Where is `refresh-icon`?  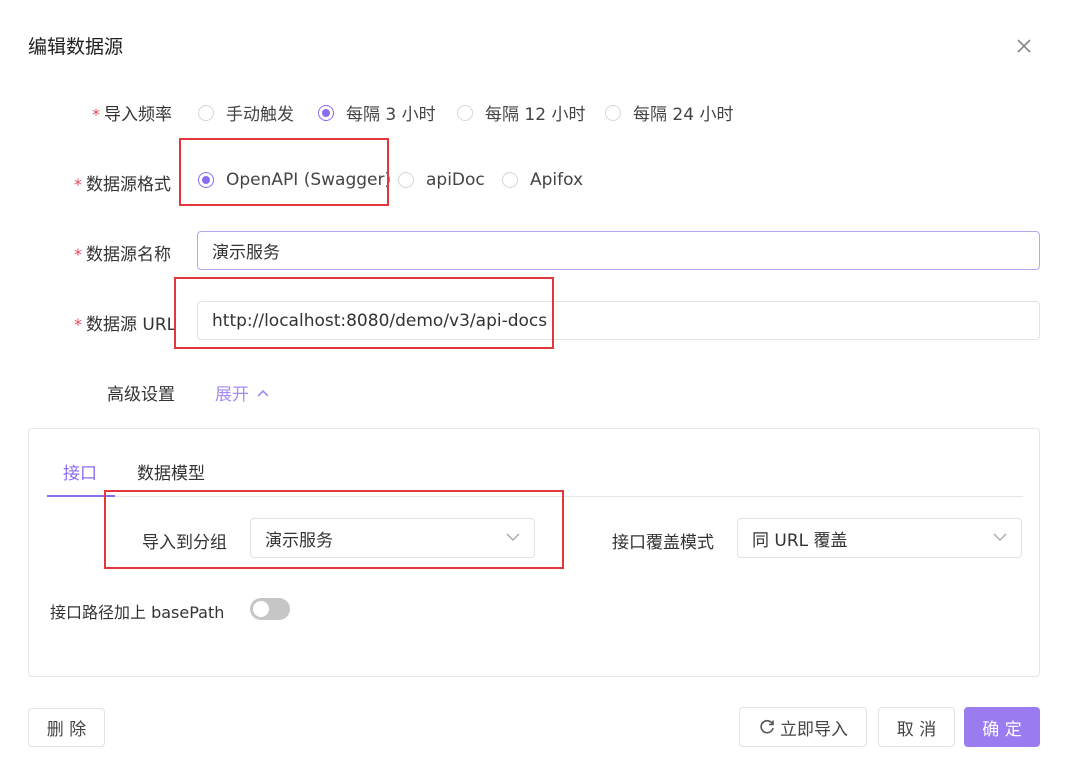
refresh-icon is located at coordinates (767, 726).